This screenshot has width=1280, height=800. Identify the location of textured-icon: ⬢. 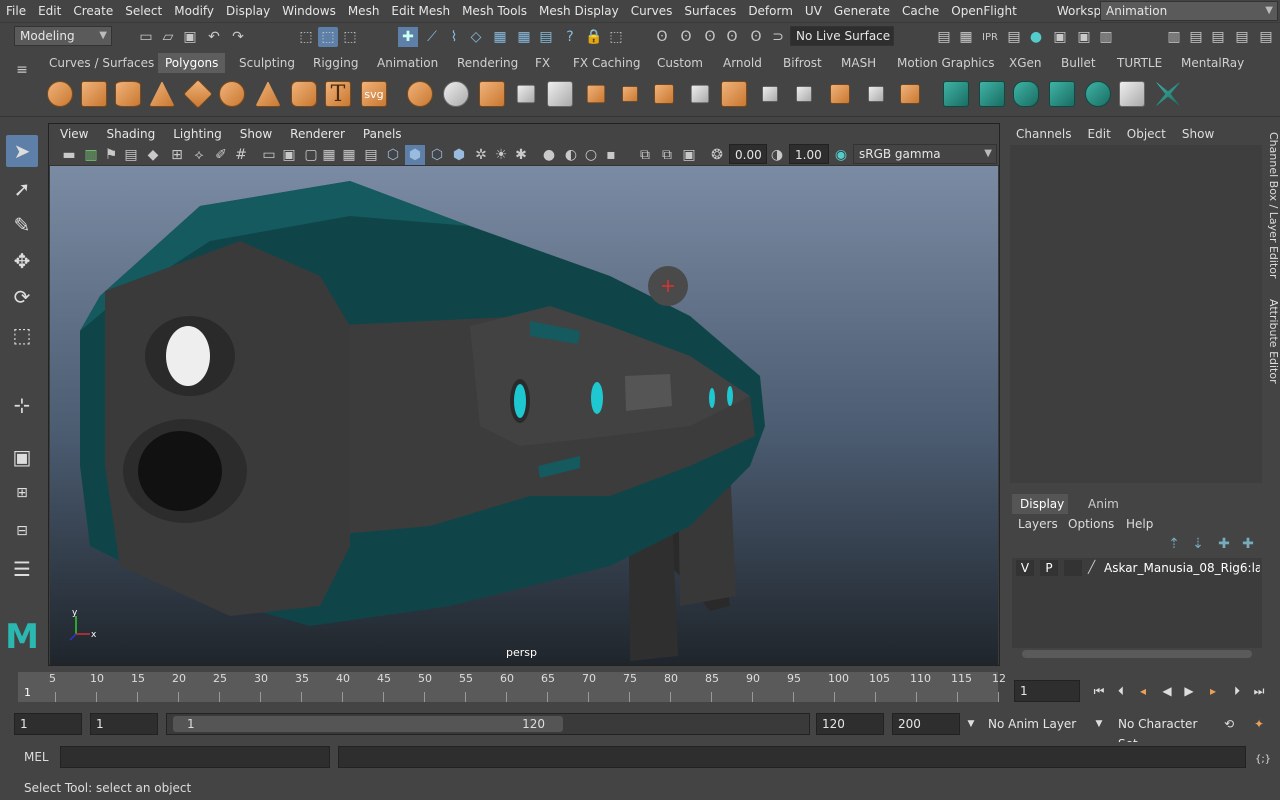
(459, 155).